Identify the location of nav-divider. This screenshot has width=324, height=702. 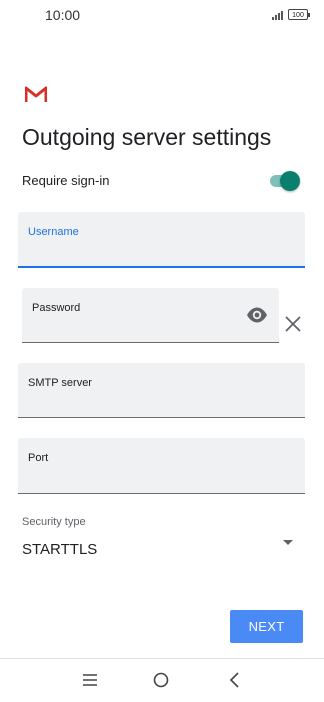
(162, 658).